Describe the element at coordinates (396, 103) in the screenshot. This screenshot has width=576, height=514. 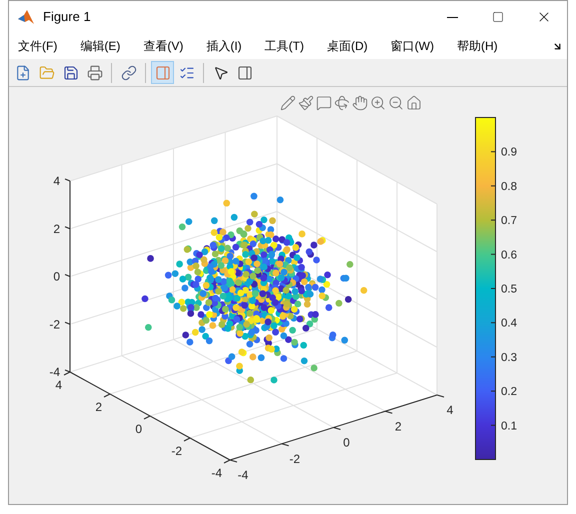
I see `zoom-out-icon` at that location.